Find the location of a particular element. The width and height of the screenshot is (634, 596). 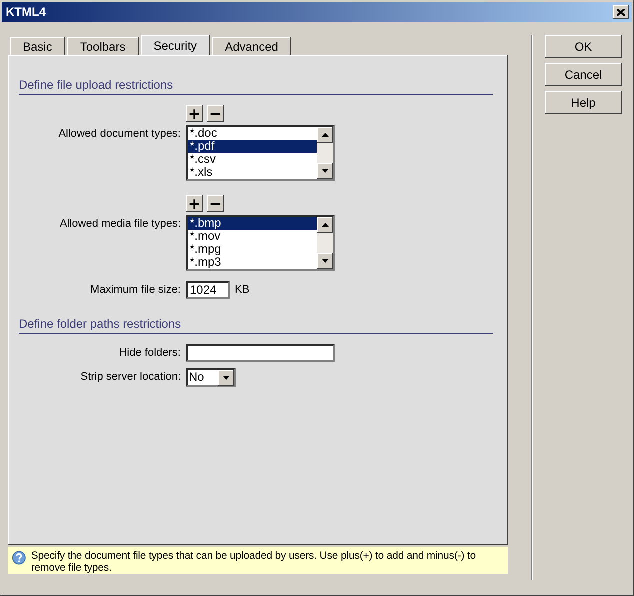

dropdown-button is located at coordinates (226, 378).